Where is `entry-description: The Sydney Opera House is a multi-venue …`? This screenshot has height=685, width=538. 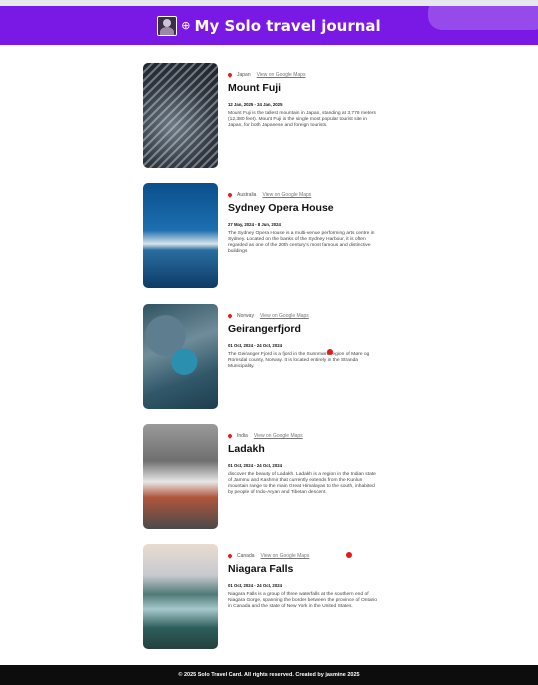
entry-description: The Sydney Opera House is a multi-venue … is located at coordinates (301, 242).